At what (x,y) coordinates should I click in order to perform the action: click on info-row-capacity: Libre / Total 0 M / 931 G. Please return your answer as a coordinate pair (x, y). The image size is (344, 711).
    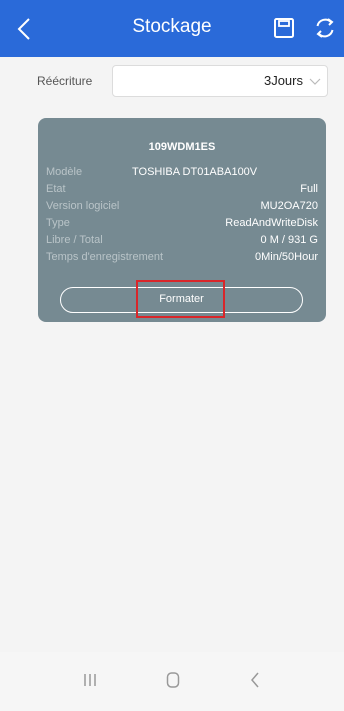
    Looking at the image, I should click on (182, 241).